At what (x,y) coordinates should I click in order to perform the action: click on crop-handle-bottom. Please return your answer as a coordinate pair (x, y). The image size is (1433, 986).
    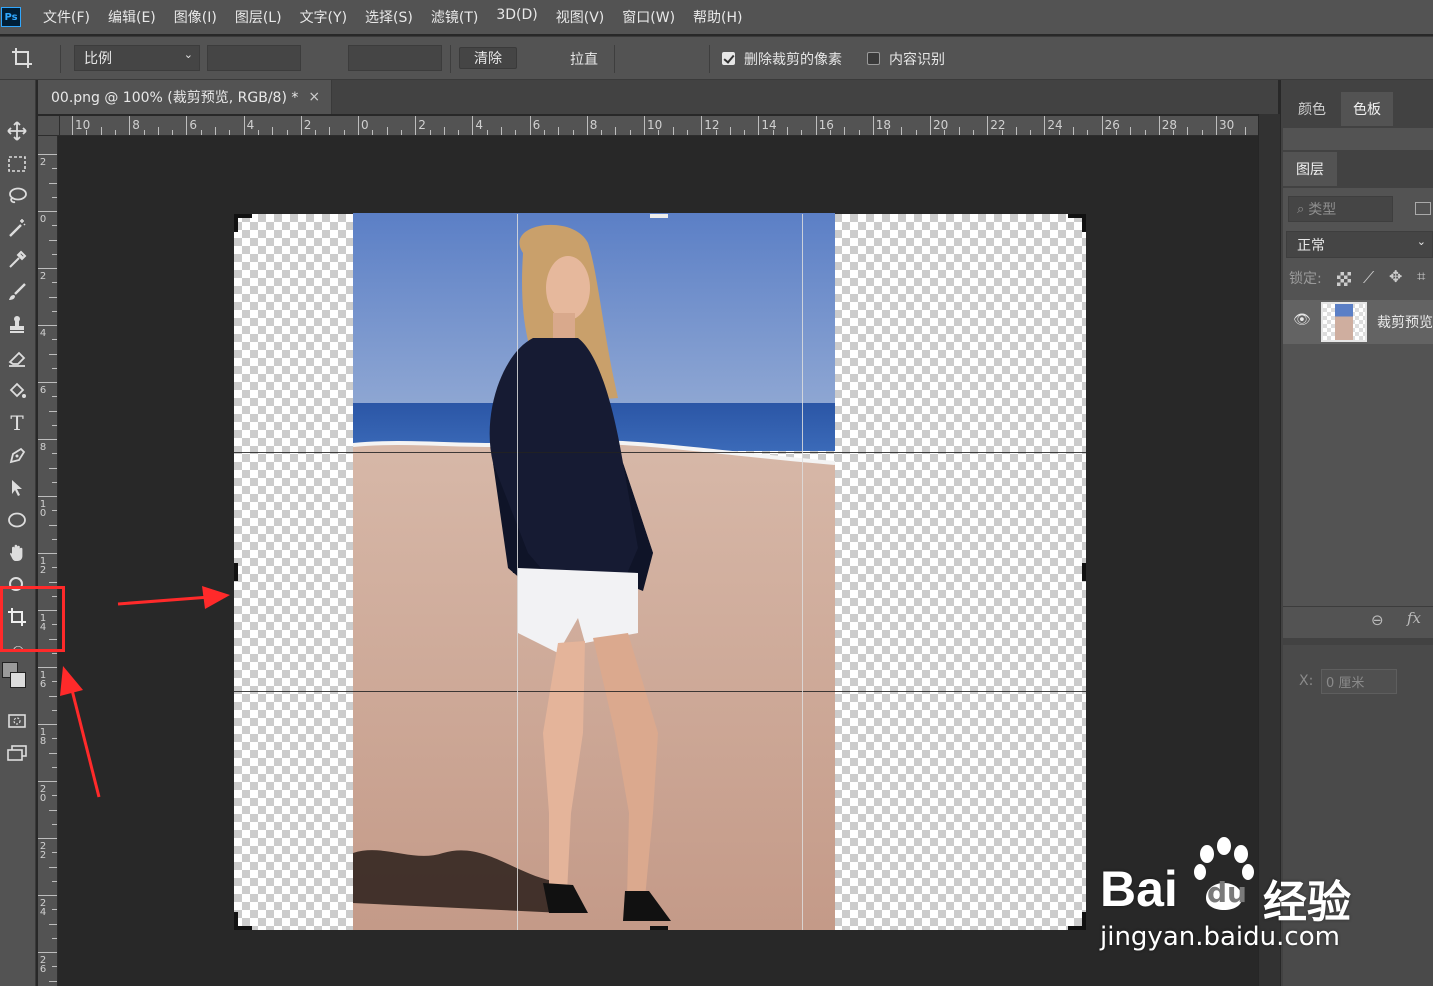
    Looking at the image, I should click on (659, 928).